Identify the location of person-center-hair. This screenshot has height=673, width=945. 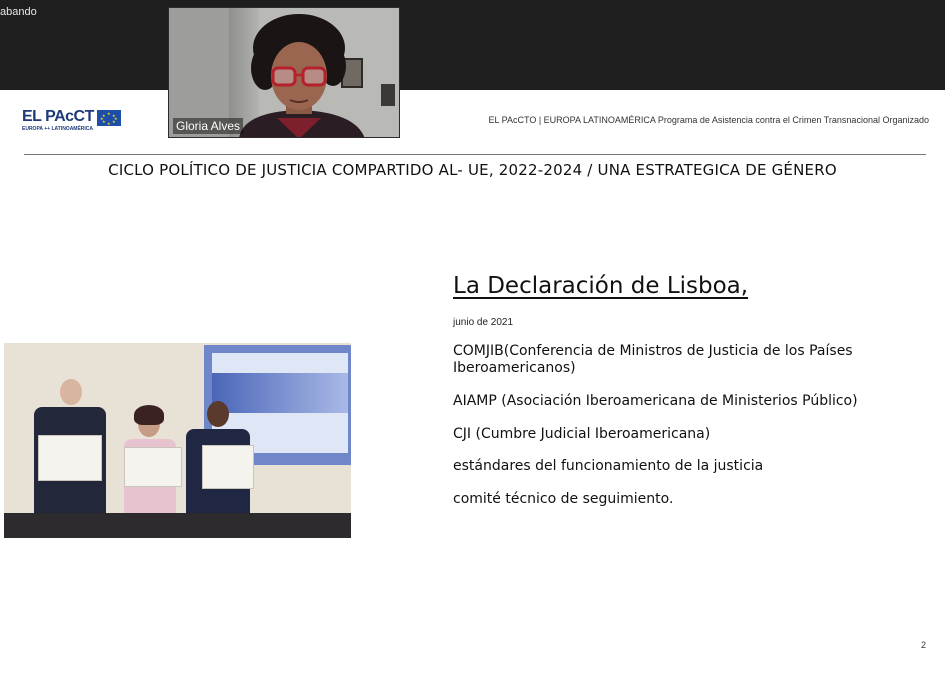
(149, 415).